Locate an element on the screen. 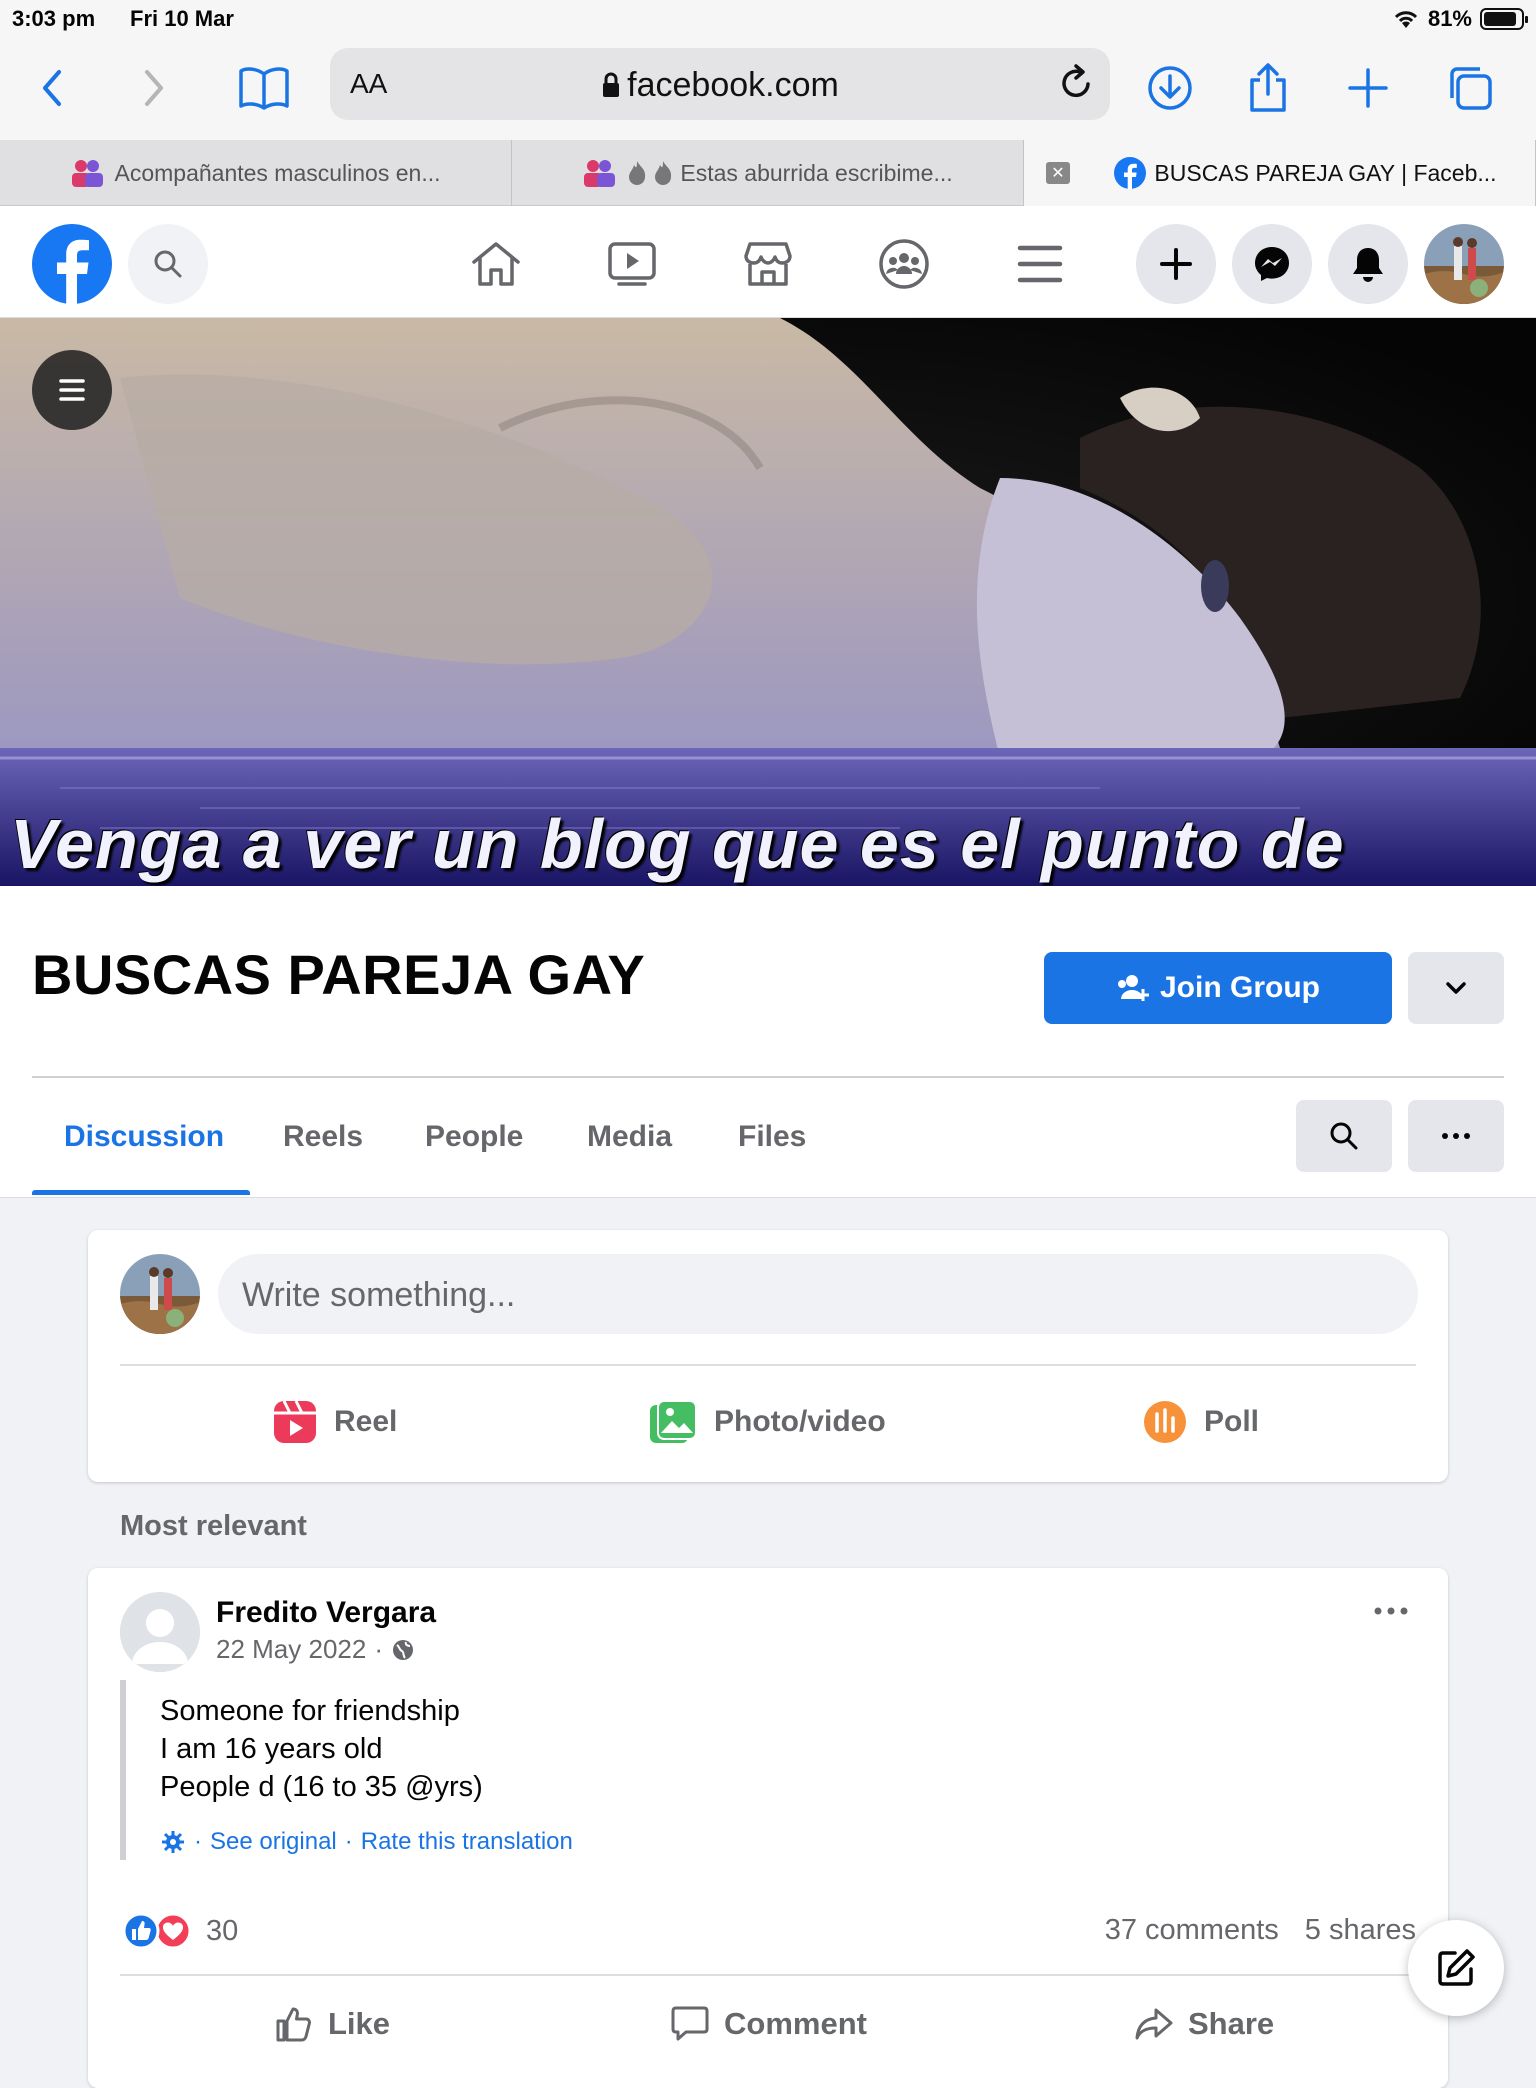 The width and height of the screenshot is (1536, 2088). status-time: 3:03 pm is located at coordinates (54, 18).